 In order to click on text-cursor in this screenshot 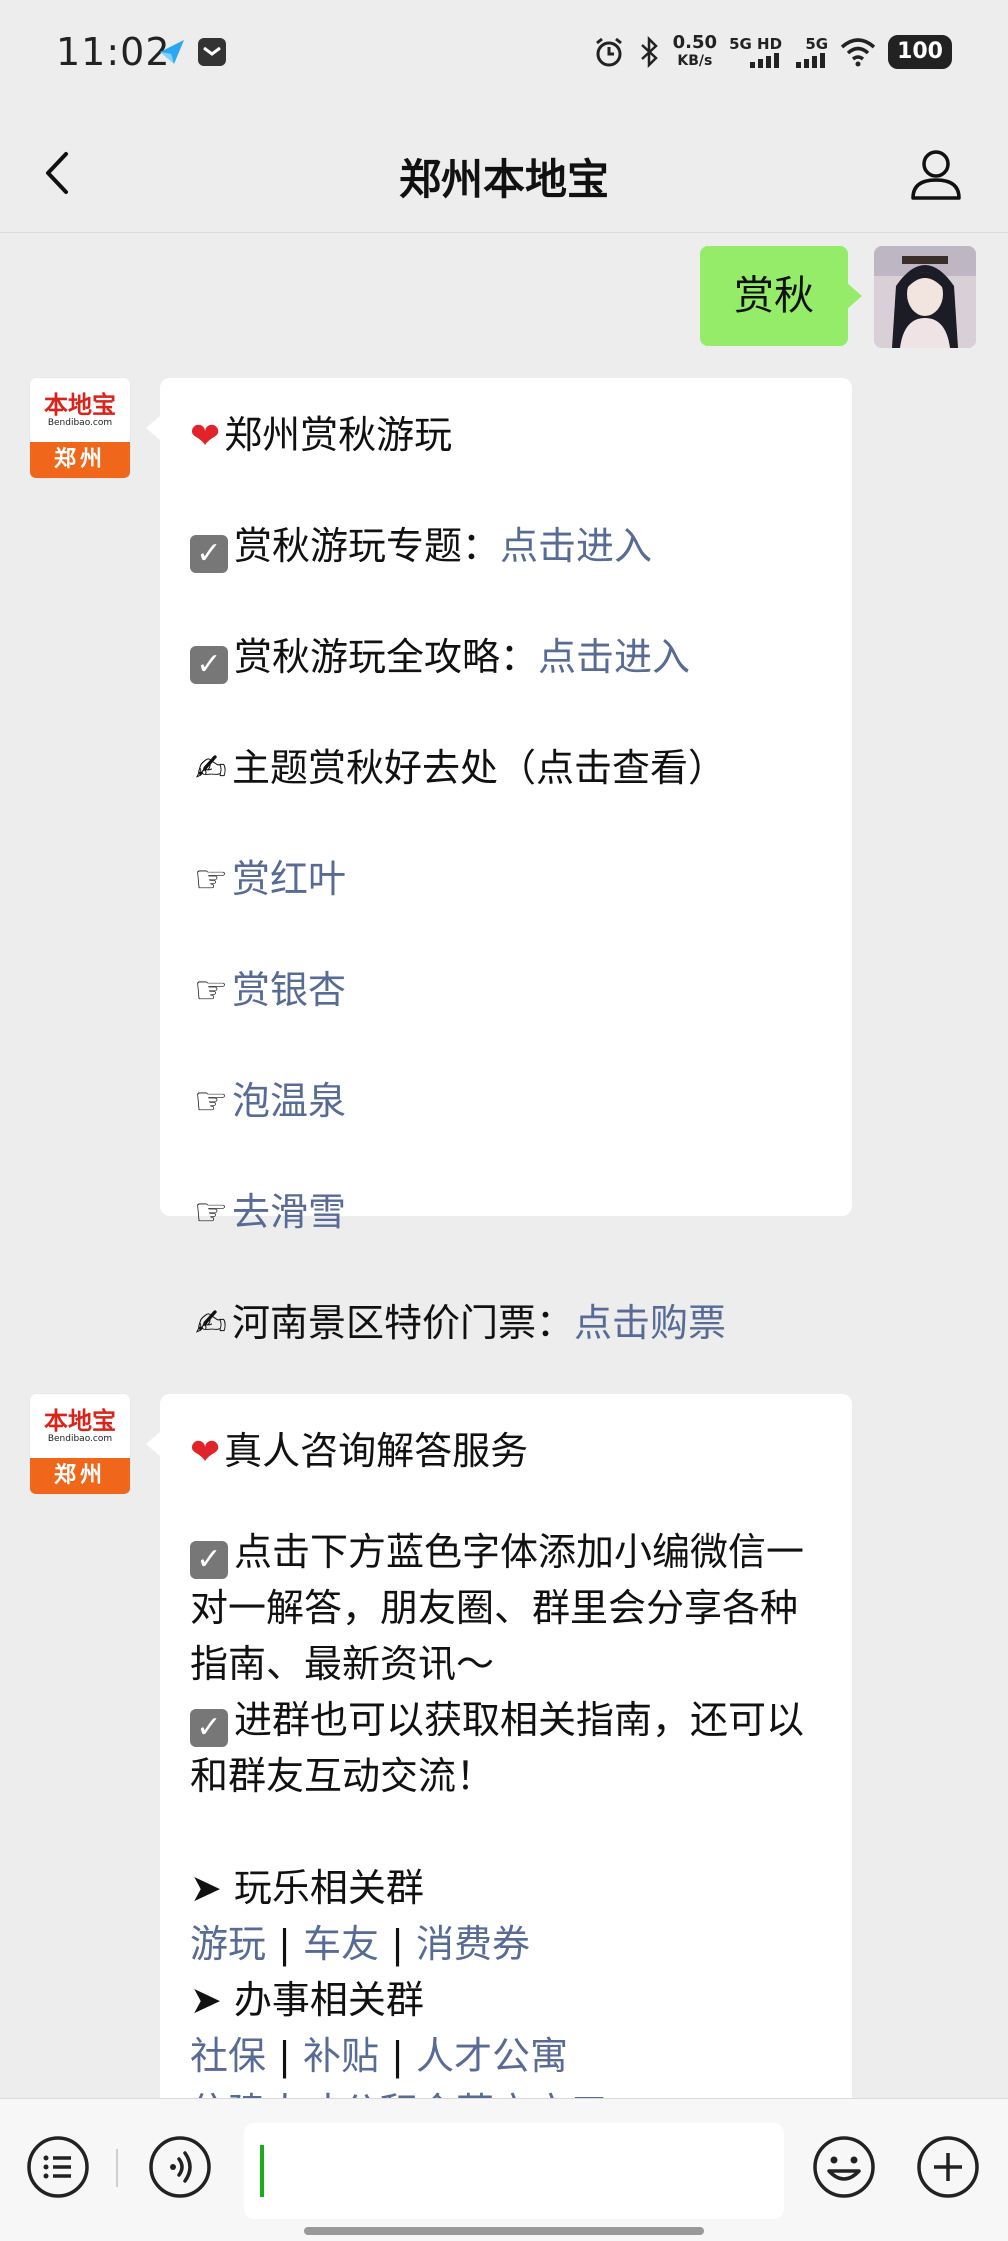, I will do `click(262, 2171)`.